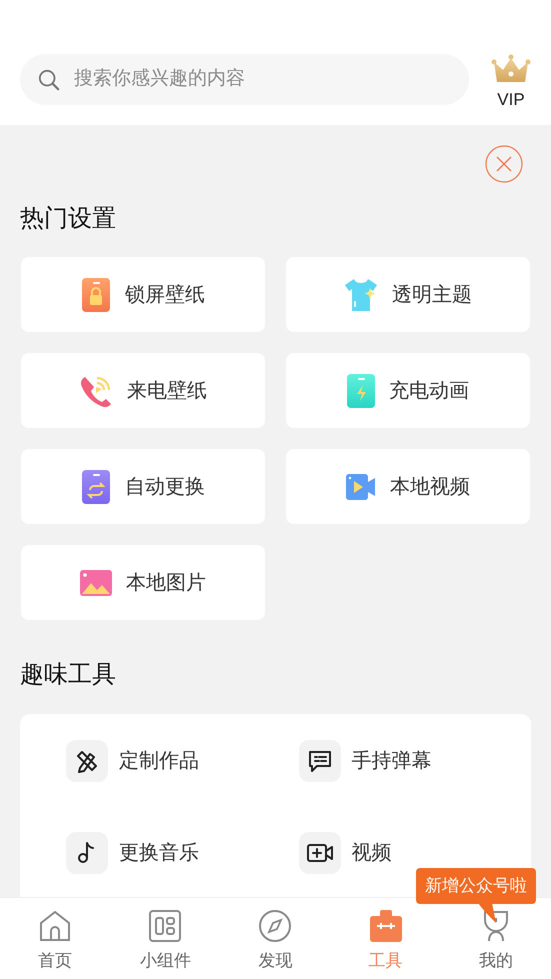 The width and height of the screenshot is (551, 979). Describe the element at coordinates (408, 486) in the screenshot. I see `setting-card: 本地视频` at that location.